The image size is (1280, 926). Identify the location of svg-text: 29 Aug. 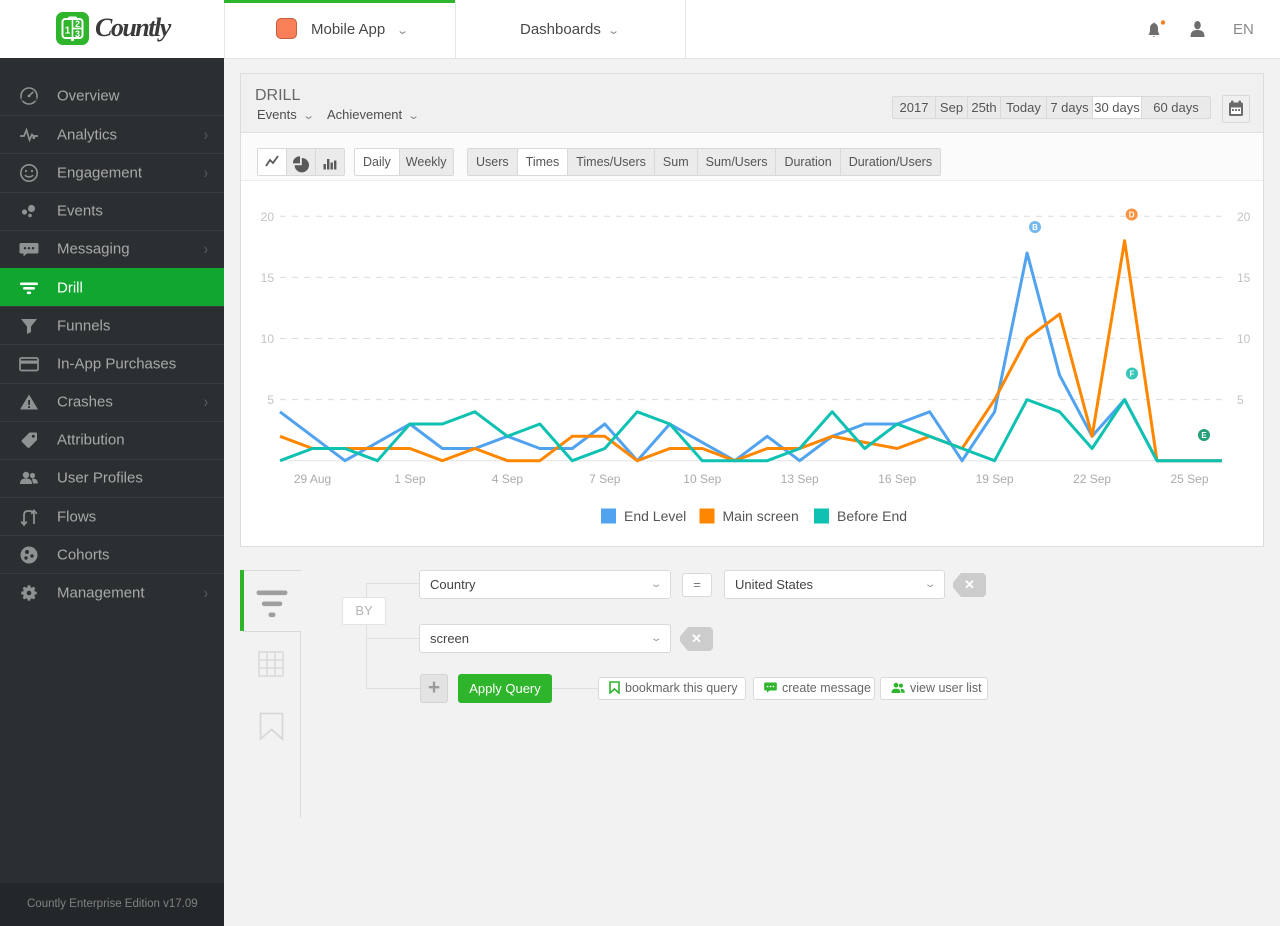
(312, 479).